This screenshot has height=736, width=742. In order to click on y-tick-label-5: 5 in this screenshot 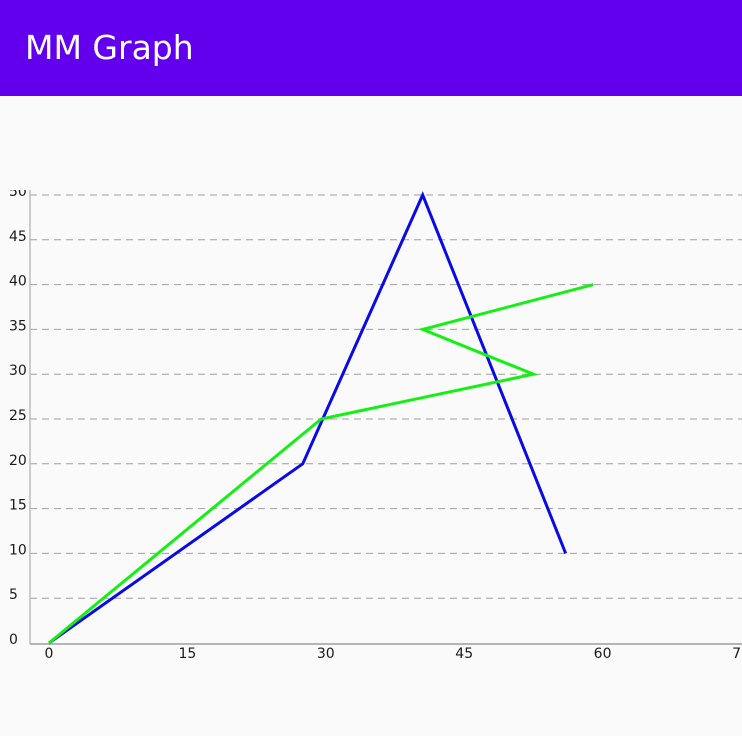, I will do `click(13, 595)`.